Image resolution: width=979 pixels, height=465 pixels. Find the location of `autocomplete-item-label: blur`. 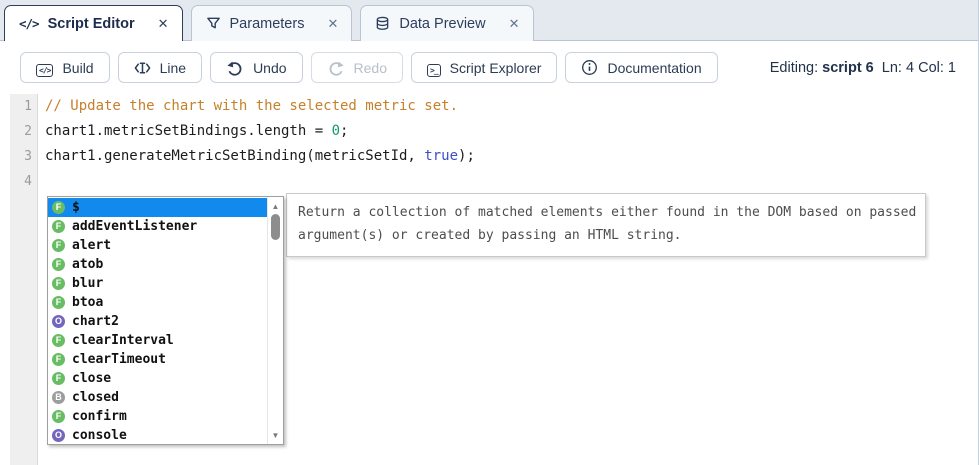

autocomplete-item-label: blur is located at coordinates (88, 283).